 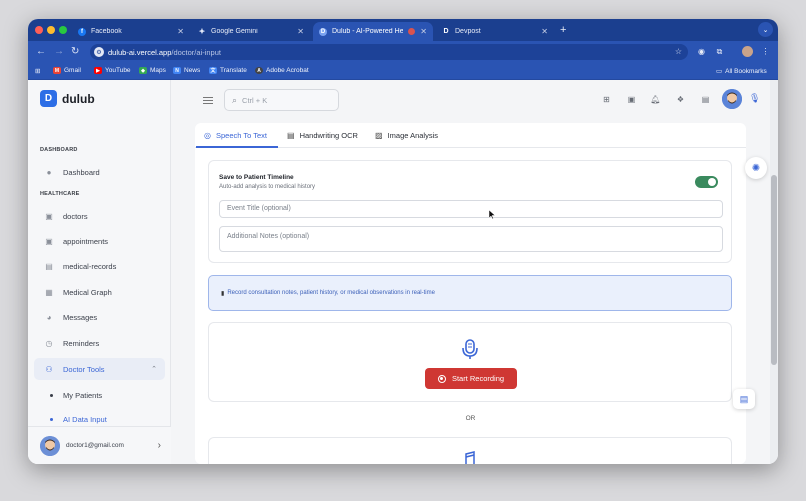 I want to click on logo-mark: D, so click(x=48, y=98).